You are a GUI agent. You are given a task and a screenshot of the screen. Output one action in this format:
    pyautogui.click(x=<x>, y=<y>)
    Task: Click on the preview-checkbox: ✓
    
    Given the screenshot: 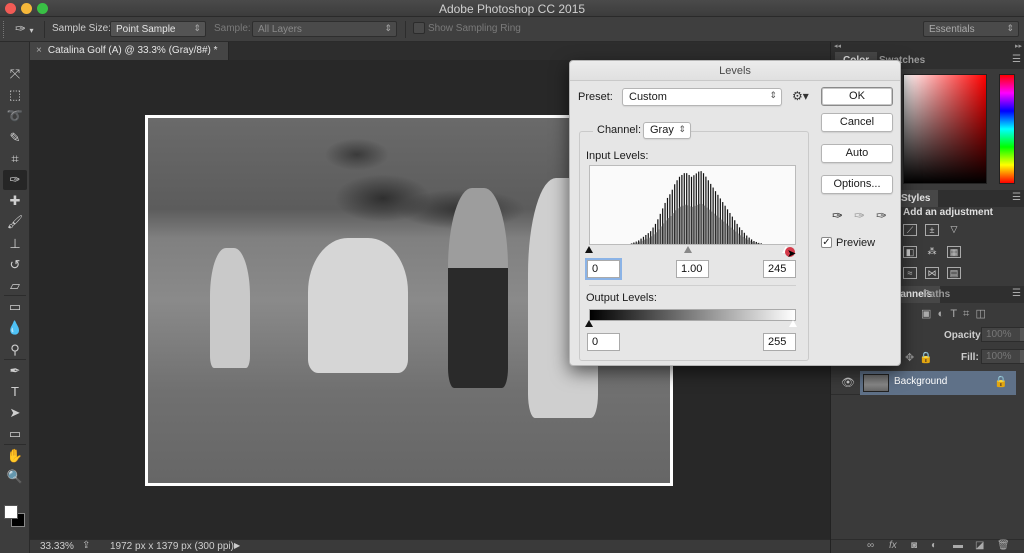 What is the action you would take?
    pyautogui.click(x=826, y=242)
    